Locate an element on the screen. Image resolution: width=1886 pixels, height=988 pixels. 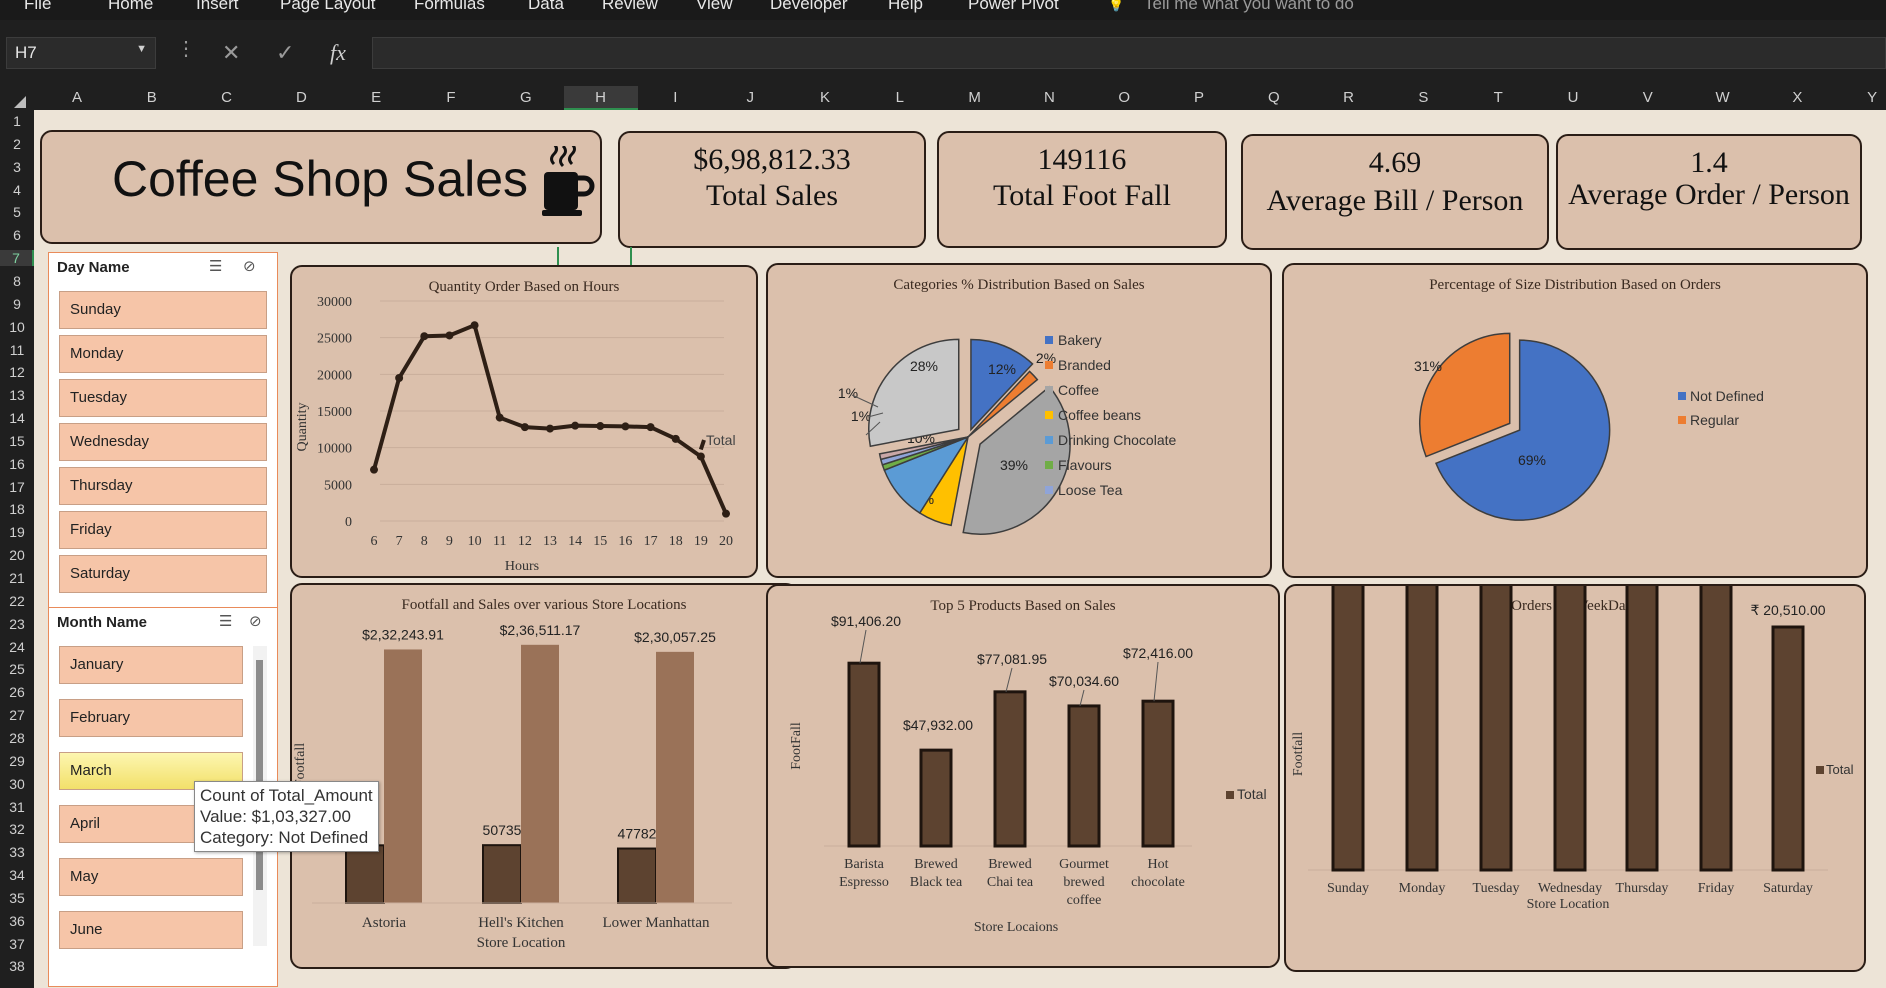
more-options-icon: ⋮ is located at coordinates (186, 48).